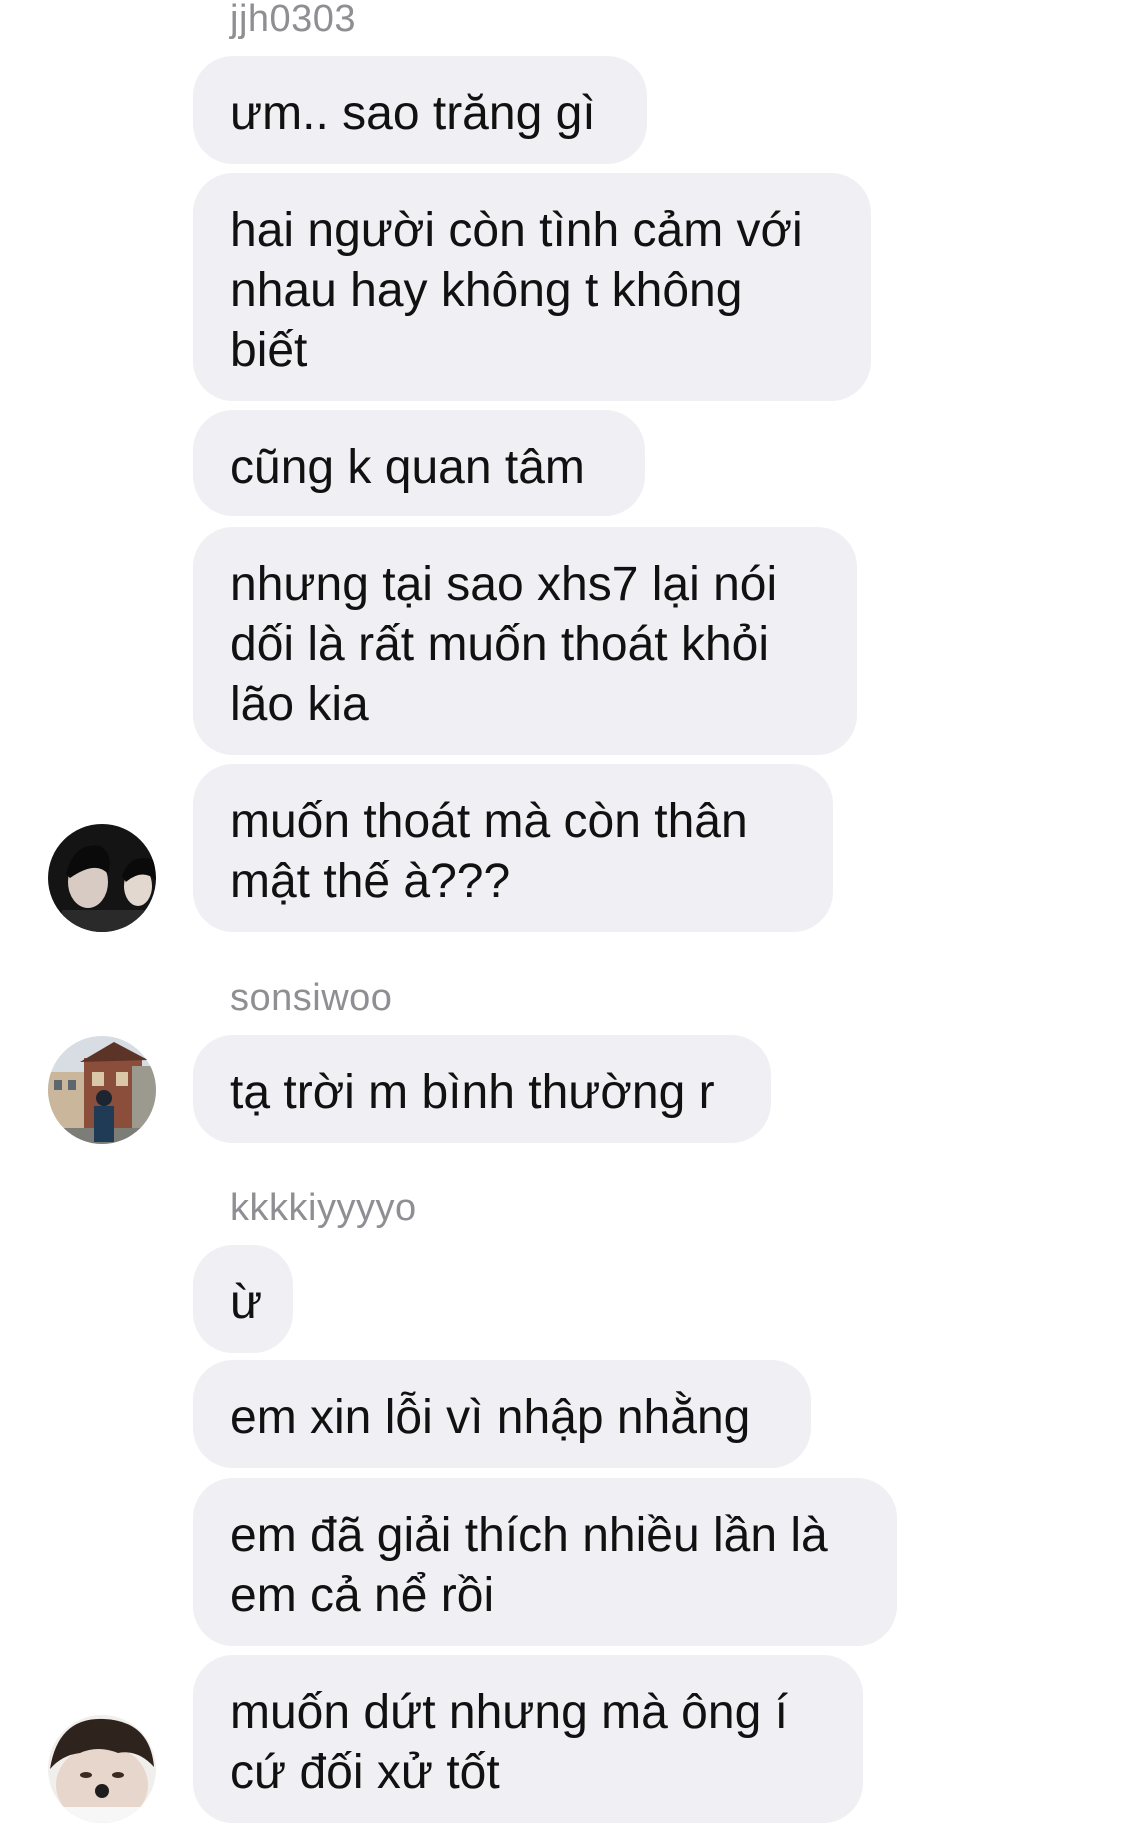 Image resolution: width=1125 pixels, height=1828 pixels. What do you see at coordinates (528, 1739) in the screenshot?
I see `message-bubble: muốn dứt nhưng mà ông í cứ đối xử tốt` at bounding box center [528, 1739].